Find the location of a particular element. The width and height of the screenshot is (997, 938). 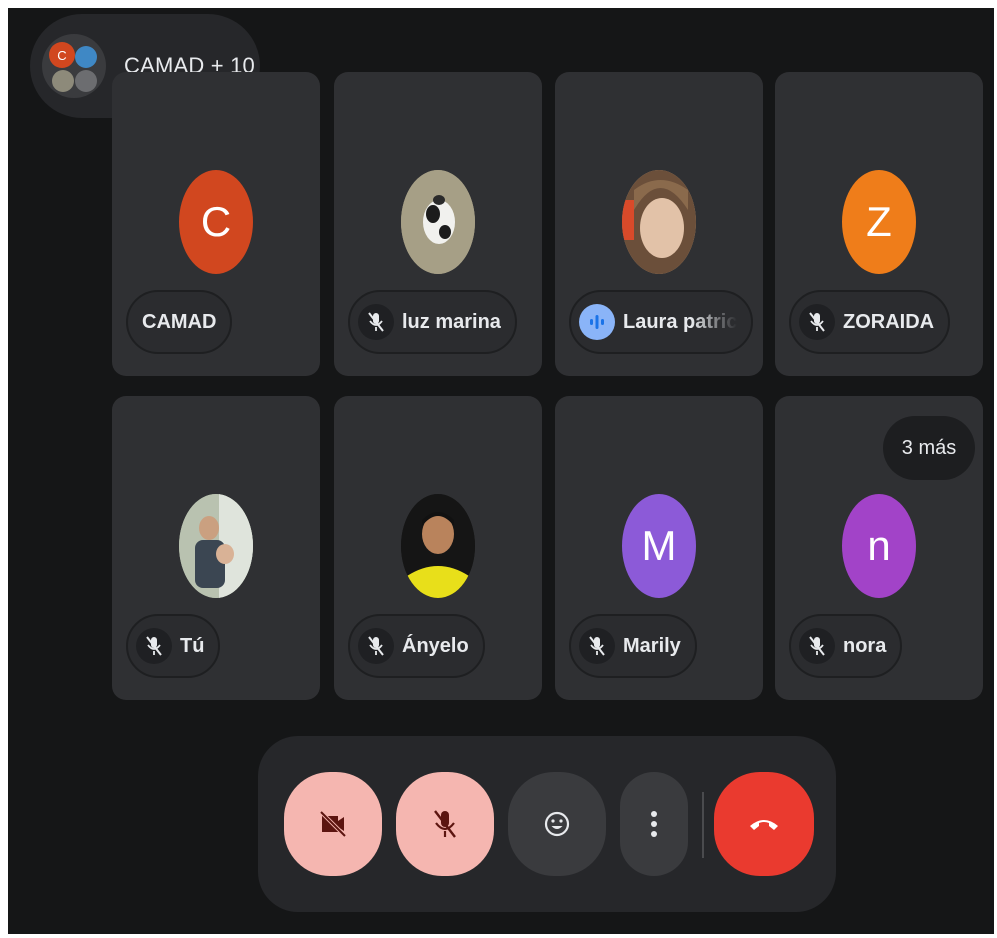

participant-tile-zoraida: Z ZORAIDA is located at coordinates (879, 224).